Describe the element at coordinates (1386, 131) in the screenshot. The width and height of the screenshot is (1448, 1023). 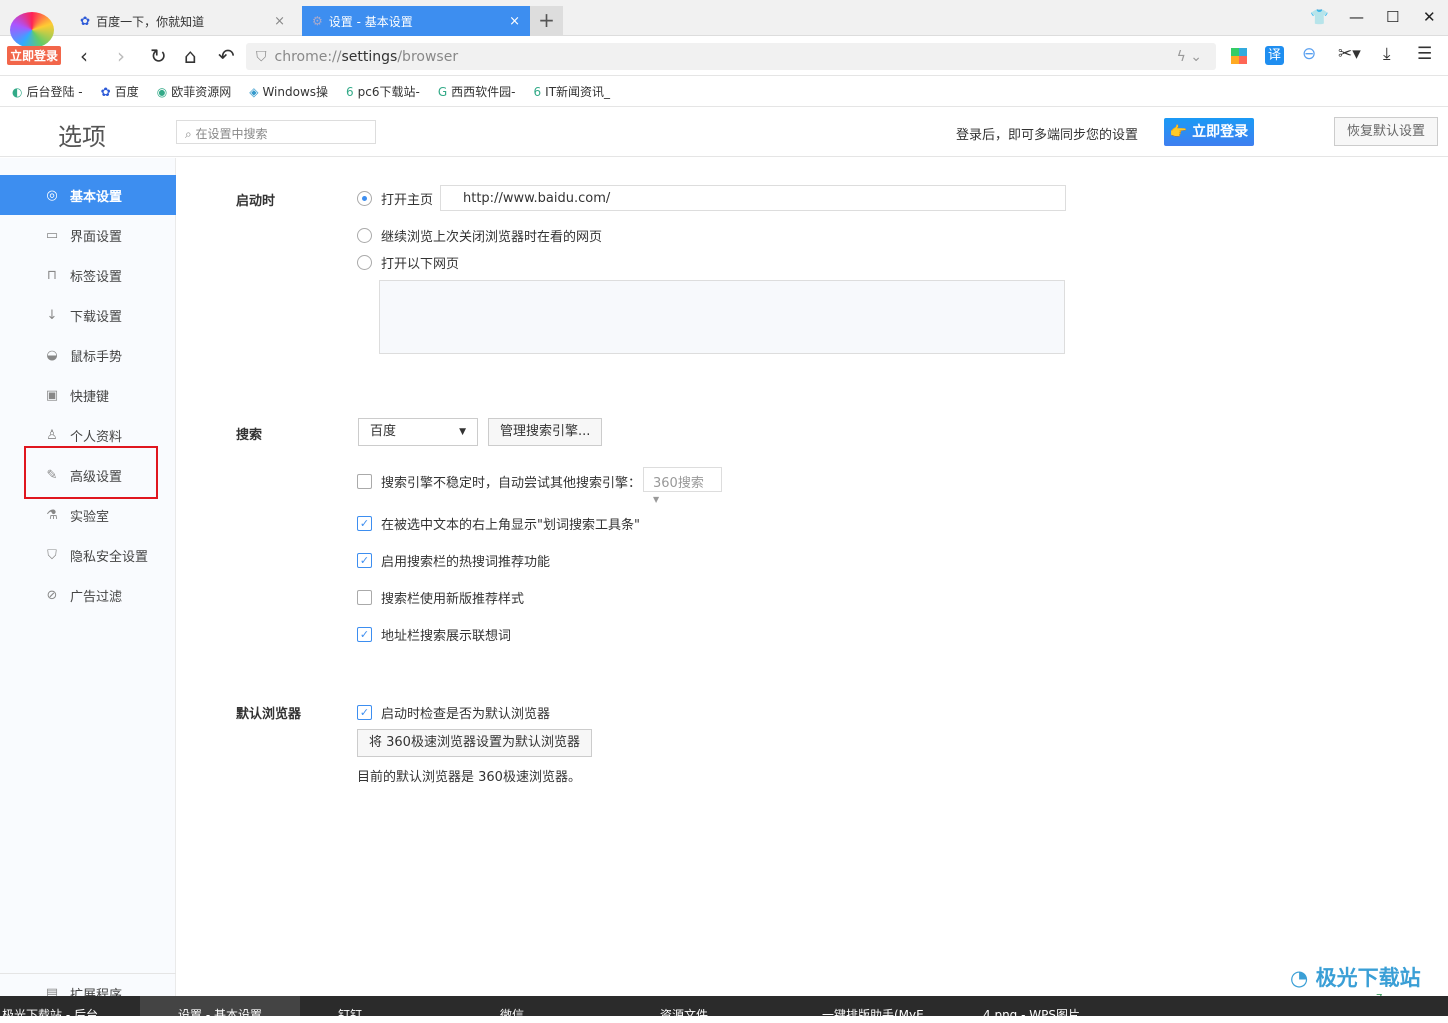
I see `reset-defaults-button: 恢复默认设置` at that location.